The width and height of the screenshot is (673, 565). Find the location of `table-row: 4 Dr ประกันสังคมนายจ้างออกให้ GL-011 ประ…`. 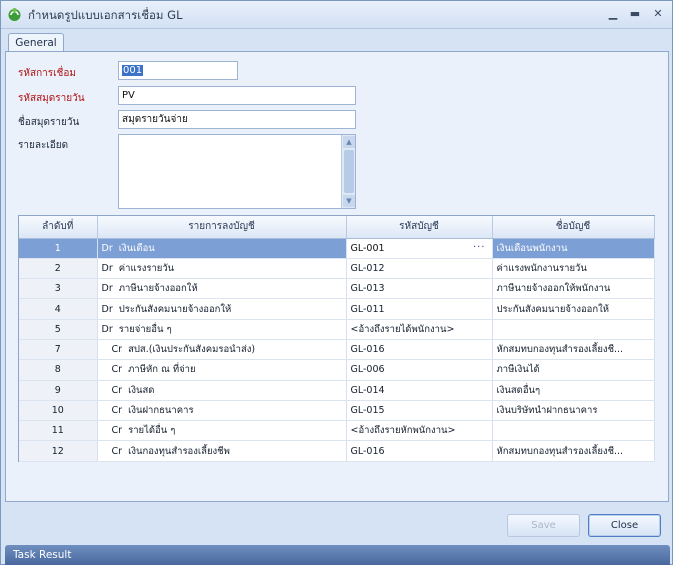

table-row: 4 Dr ประกันสังคมนายจ้างออกให้ GL-011 ประ… is located at coordinates (337, 309).